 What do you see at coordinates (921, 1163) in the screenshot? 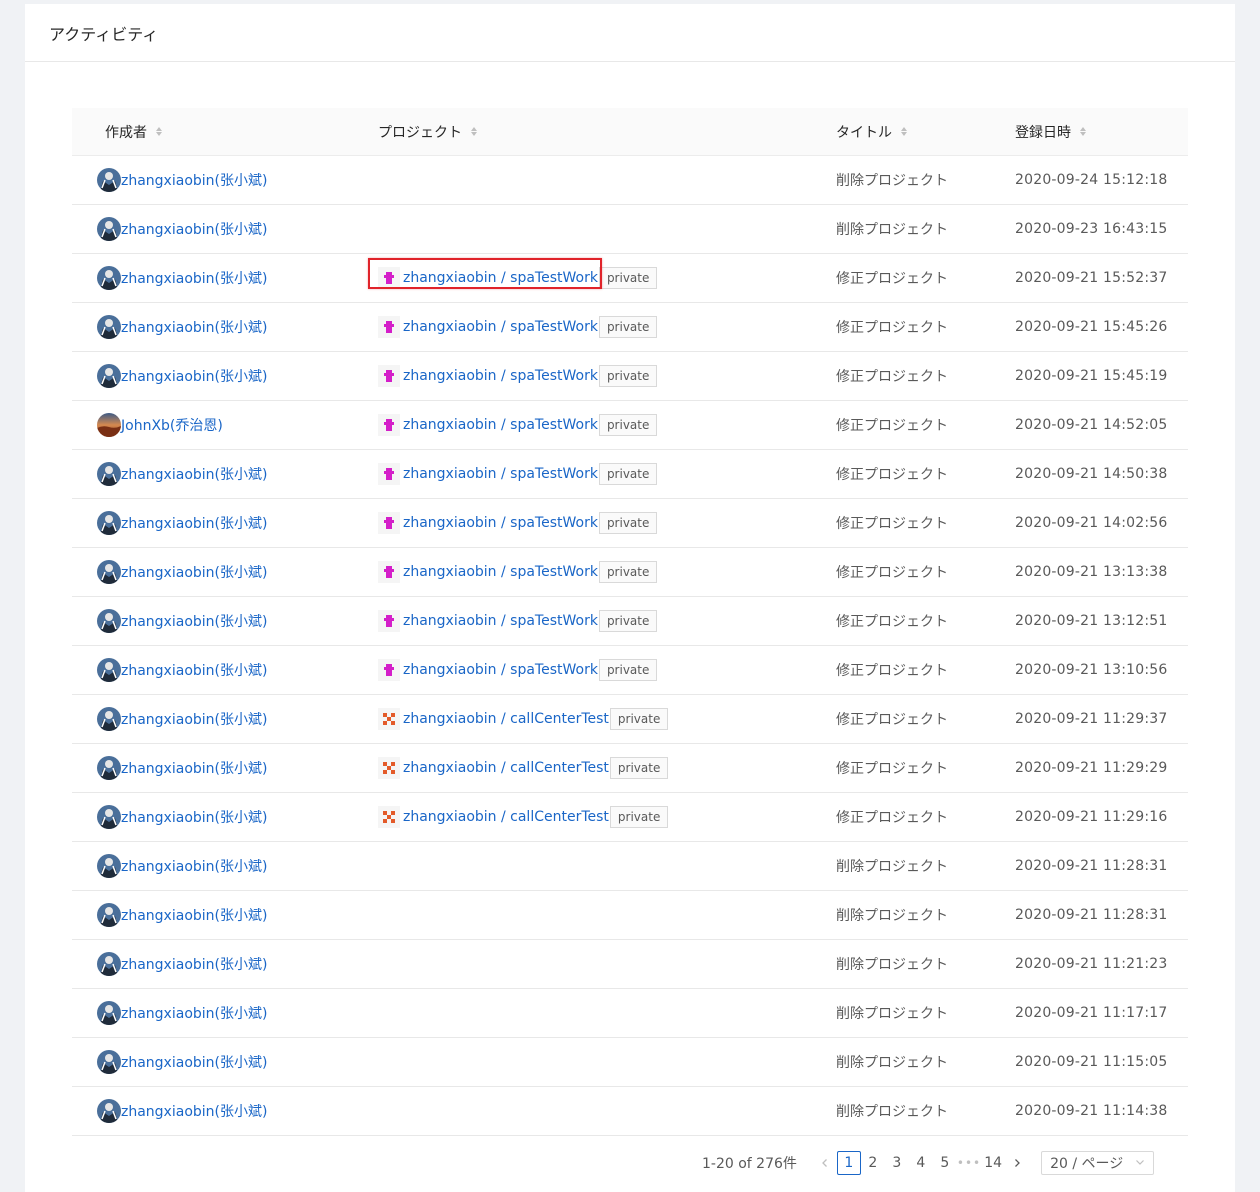
I see `page-item: 4` at bounding box center [921, 1163].